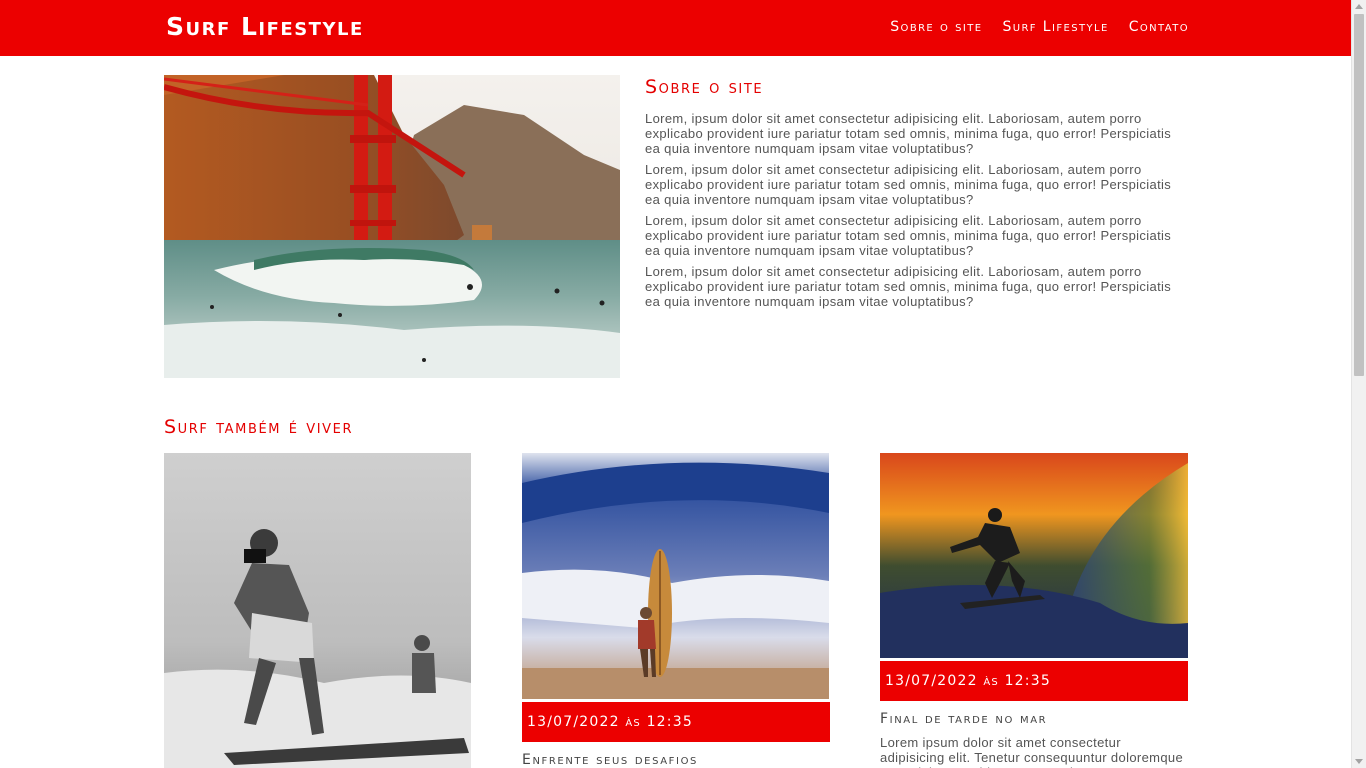  What do you see at coordinates (265, 26) in the screenshot?
I see `site-brand: Surf Lifestyle` at bounding box center [265, 26].